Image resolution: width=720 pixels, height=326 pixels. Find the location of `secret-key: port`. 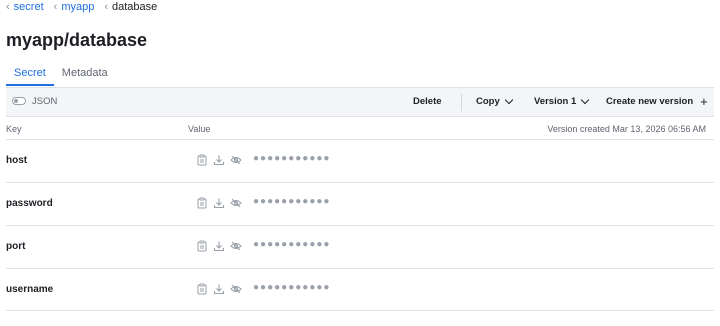

secret-key: port is located at coordinates (16, 246).